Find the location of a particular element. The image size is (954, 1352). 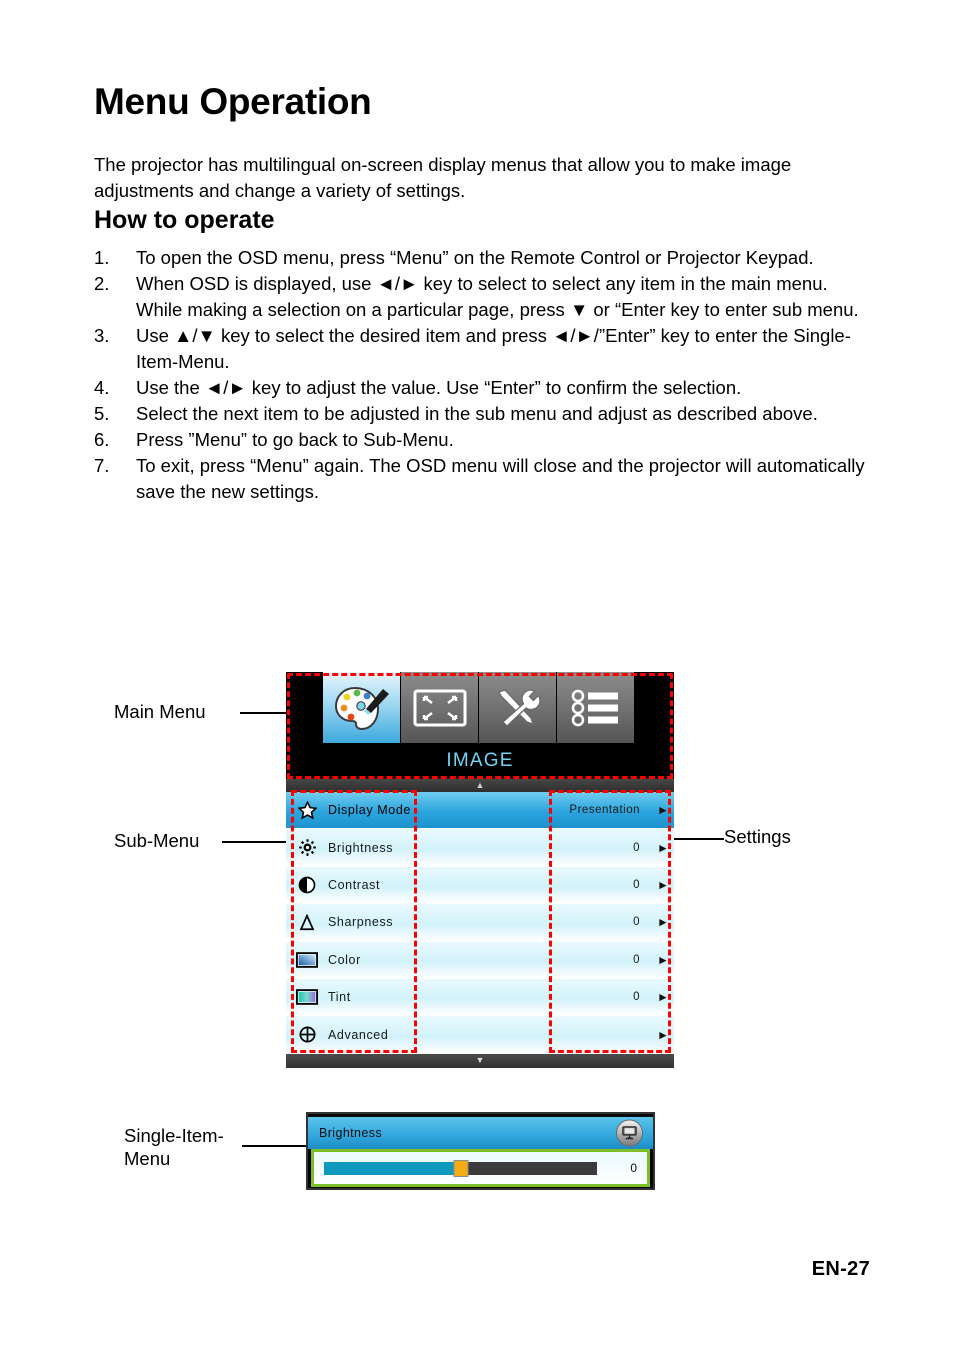

single-item-menu-header: Brightness is located at coordinates (480, 1131).